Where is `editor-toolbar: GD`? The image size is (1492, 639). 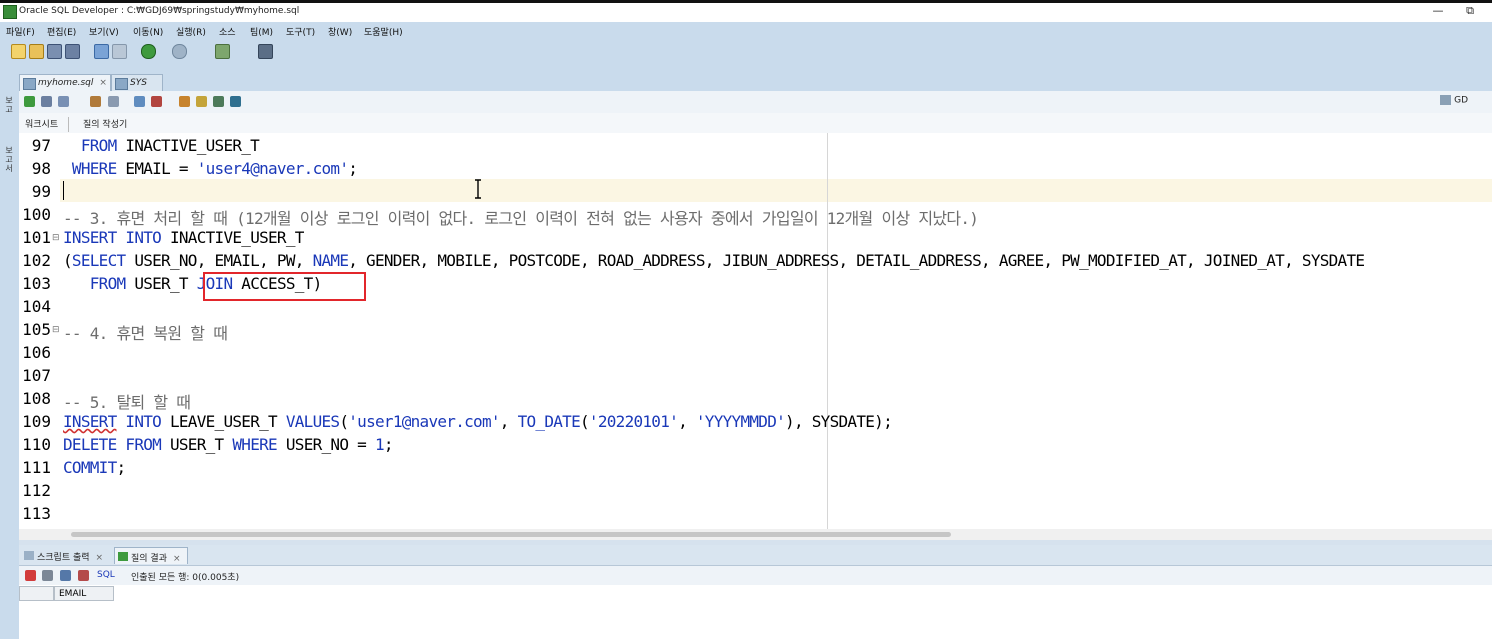
editor-toolbar: GD is located at coordinates (755, 102).